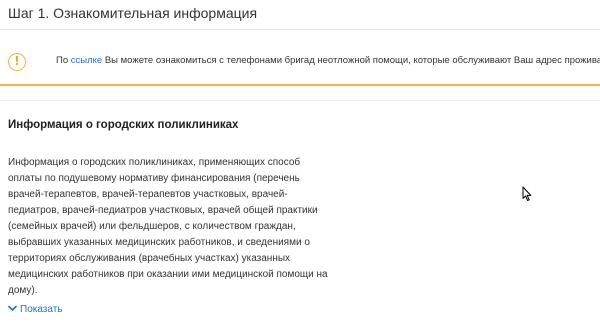 The height and width of the screenshot is (325, 600). What do you see at coordinates (41, 309) in the screenshot?
I see `show-more-label: Показать` at bounding box center [41, 309].